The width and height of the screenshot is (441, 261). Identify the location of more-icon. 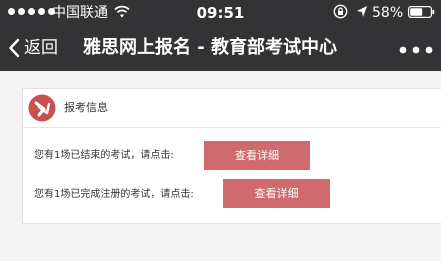
(416, 50).